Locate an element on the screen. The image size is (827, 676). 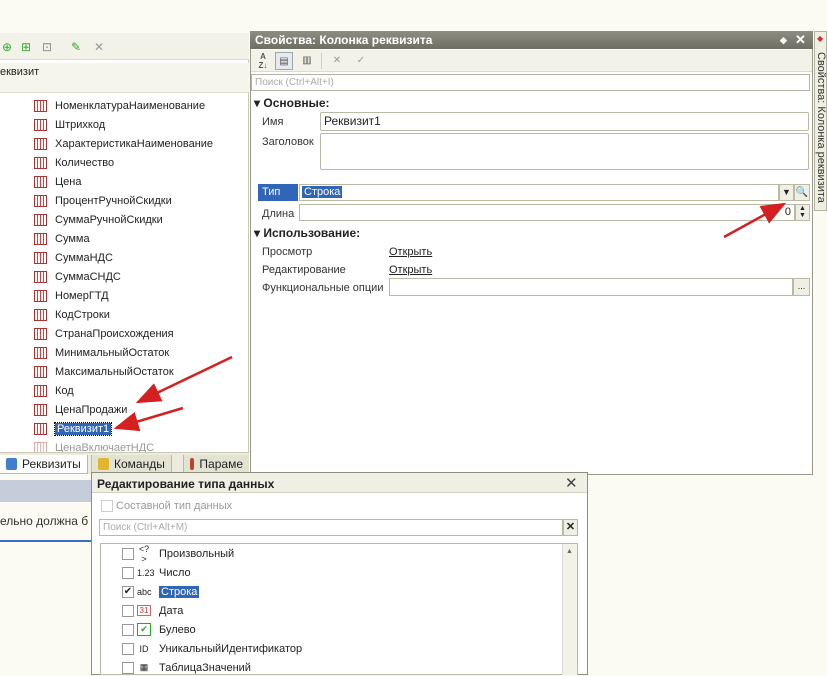
tree-item: ПроцентРучнойСкидки is located at coordinates (103, 200).